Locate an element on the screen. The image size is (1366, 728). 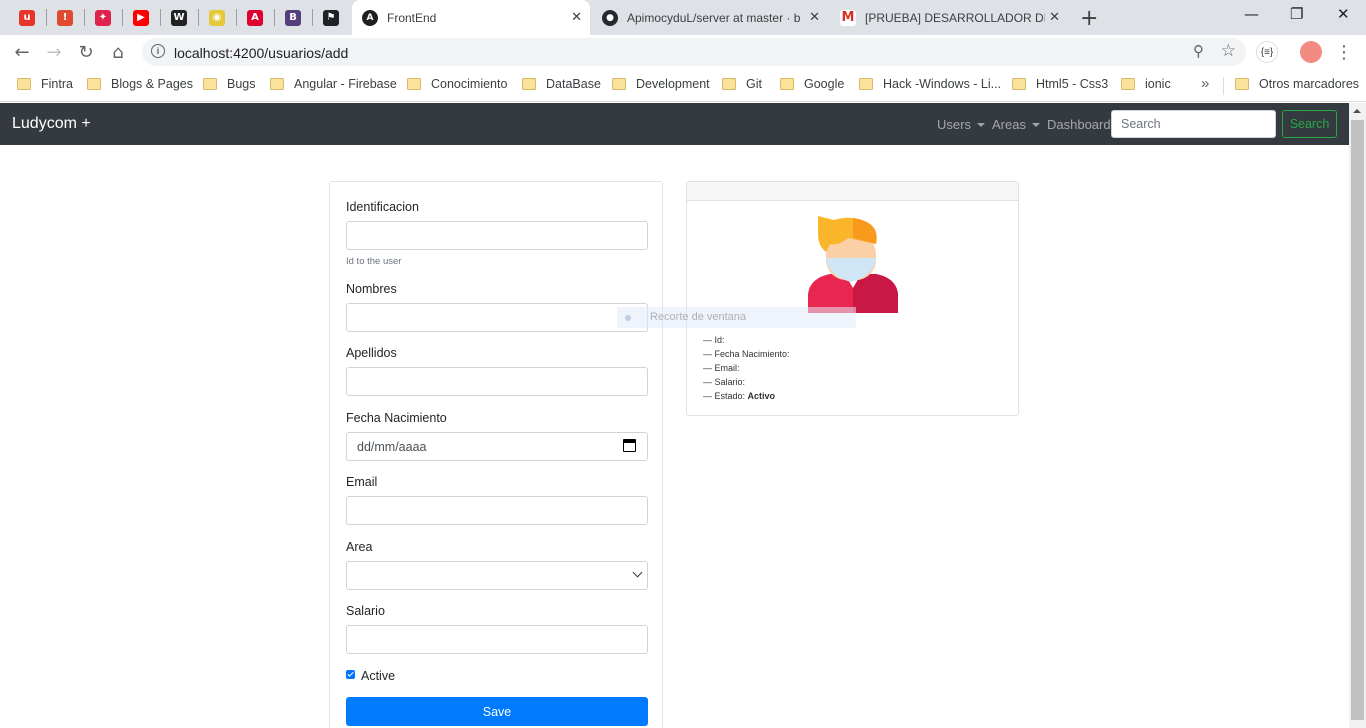
nombres-input is located at coordinates (497, 317).